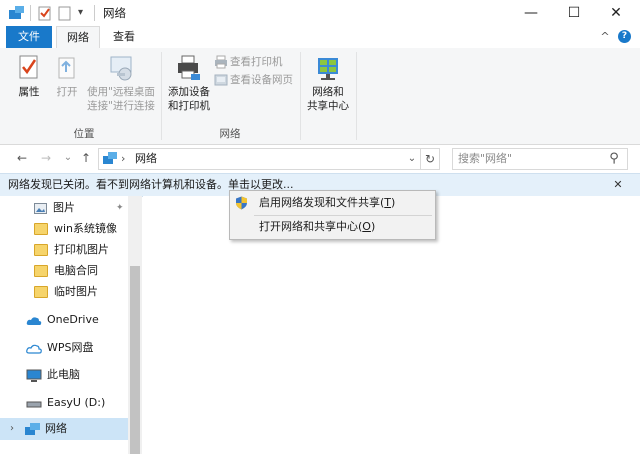 The width and height of the screenshot is (640, 454). What do you see at coordinates (64, 207) in the screenshot?
I see `nav-item-label: 图片` at bounding box center [64, 207].